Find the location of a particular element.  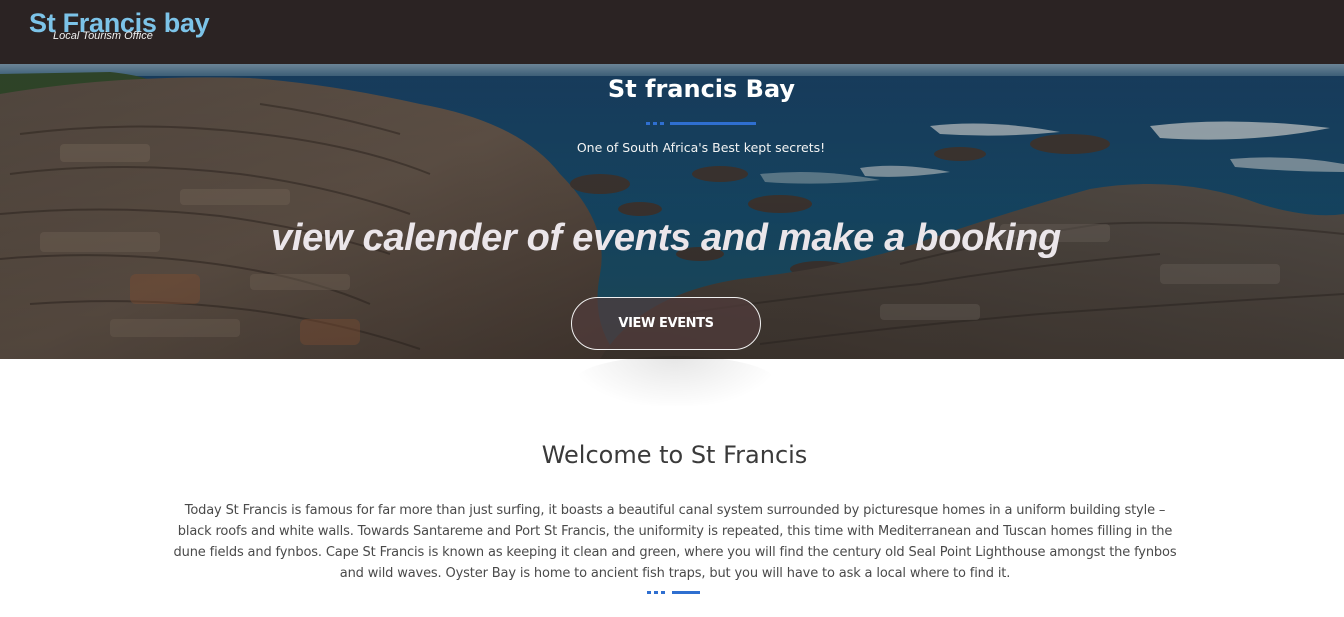

hero-divider is located at coordinates (701, 123).